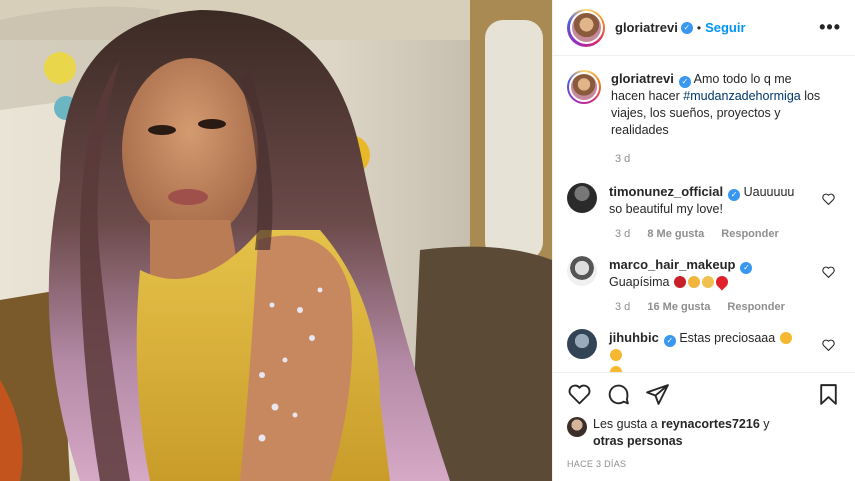 This screenshot has height=481, width=855. What do you see at coordinates (727, 338) in the screenshot?
I see `comment-body: Estas preciosaaa` at bounding box center [727, 338].